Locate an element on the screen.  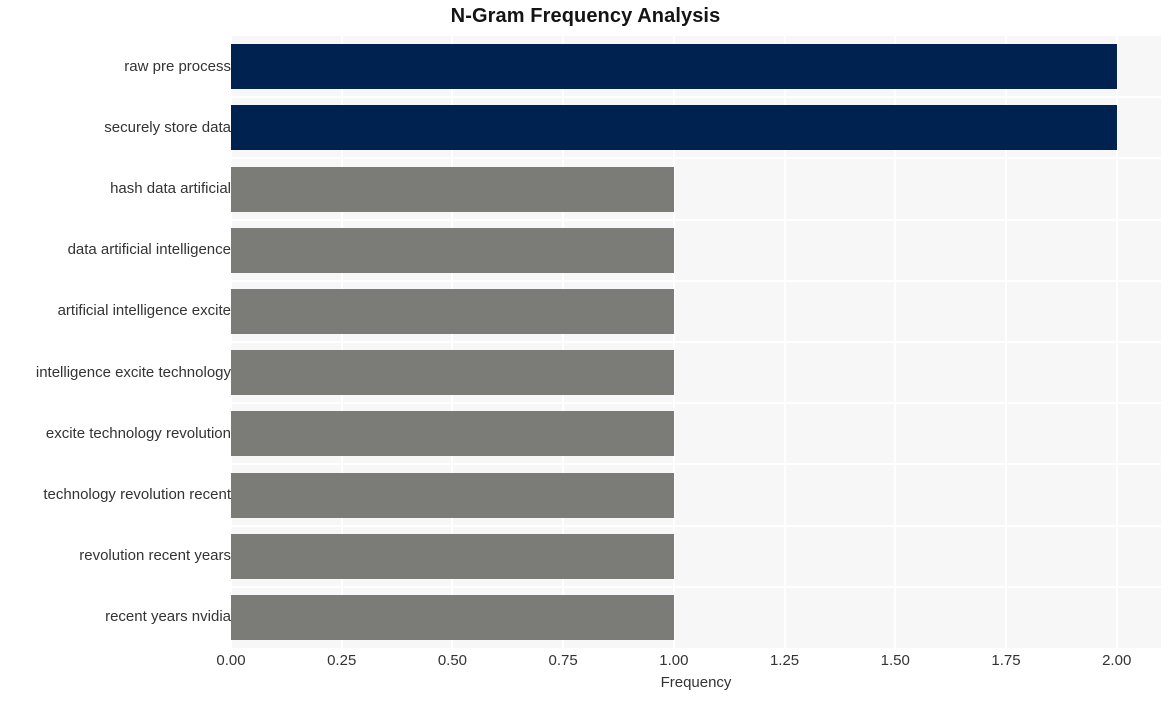
y-tick-label: technology revolution recent is located at coordinates (137, 494).